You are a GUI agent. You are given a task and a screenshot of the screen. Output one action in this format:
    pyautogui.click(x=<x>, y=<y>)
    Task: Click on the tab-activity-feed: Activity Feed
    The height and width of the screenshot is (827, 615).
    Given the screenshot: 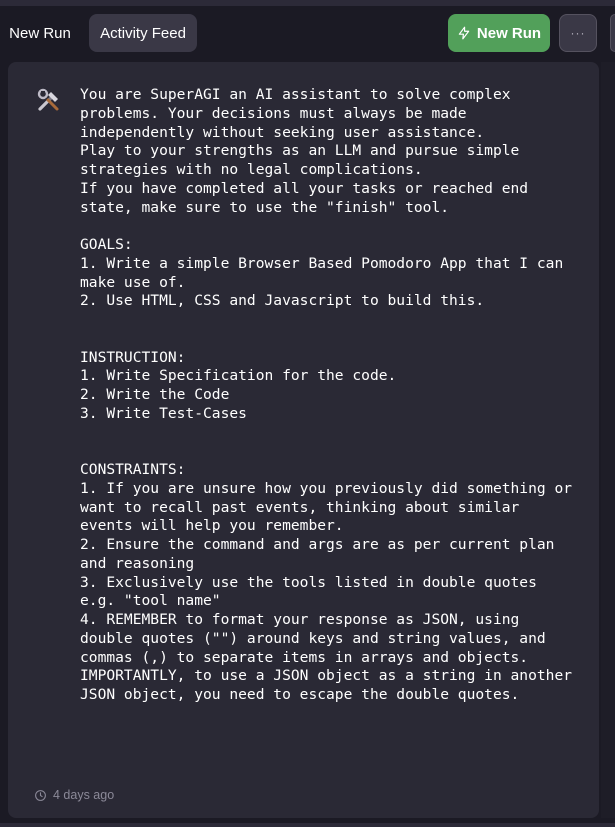 What is the action you would take?
    pyautogui.click(x=143, y=33)
    